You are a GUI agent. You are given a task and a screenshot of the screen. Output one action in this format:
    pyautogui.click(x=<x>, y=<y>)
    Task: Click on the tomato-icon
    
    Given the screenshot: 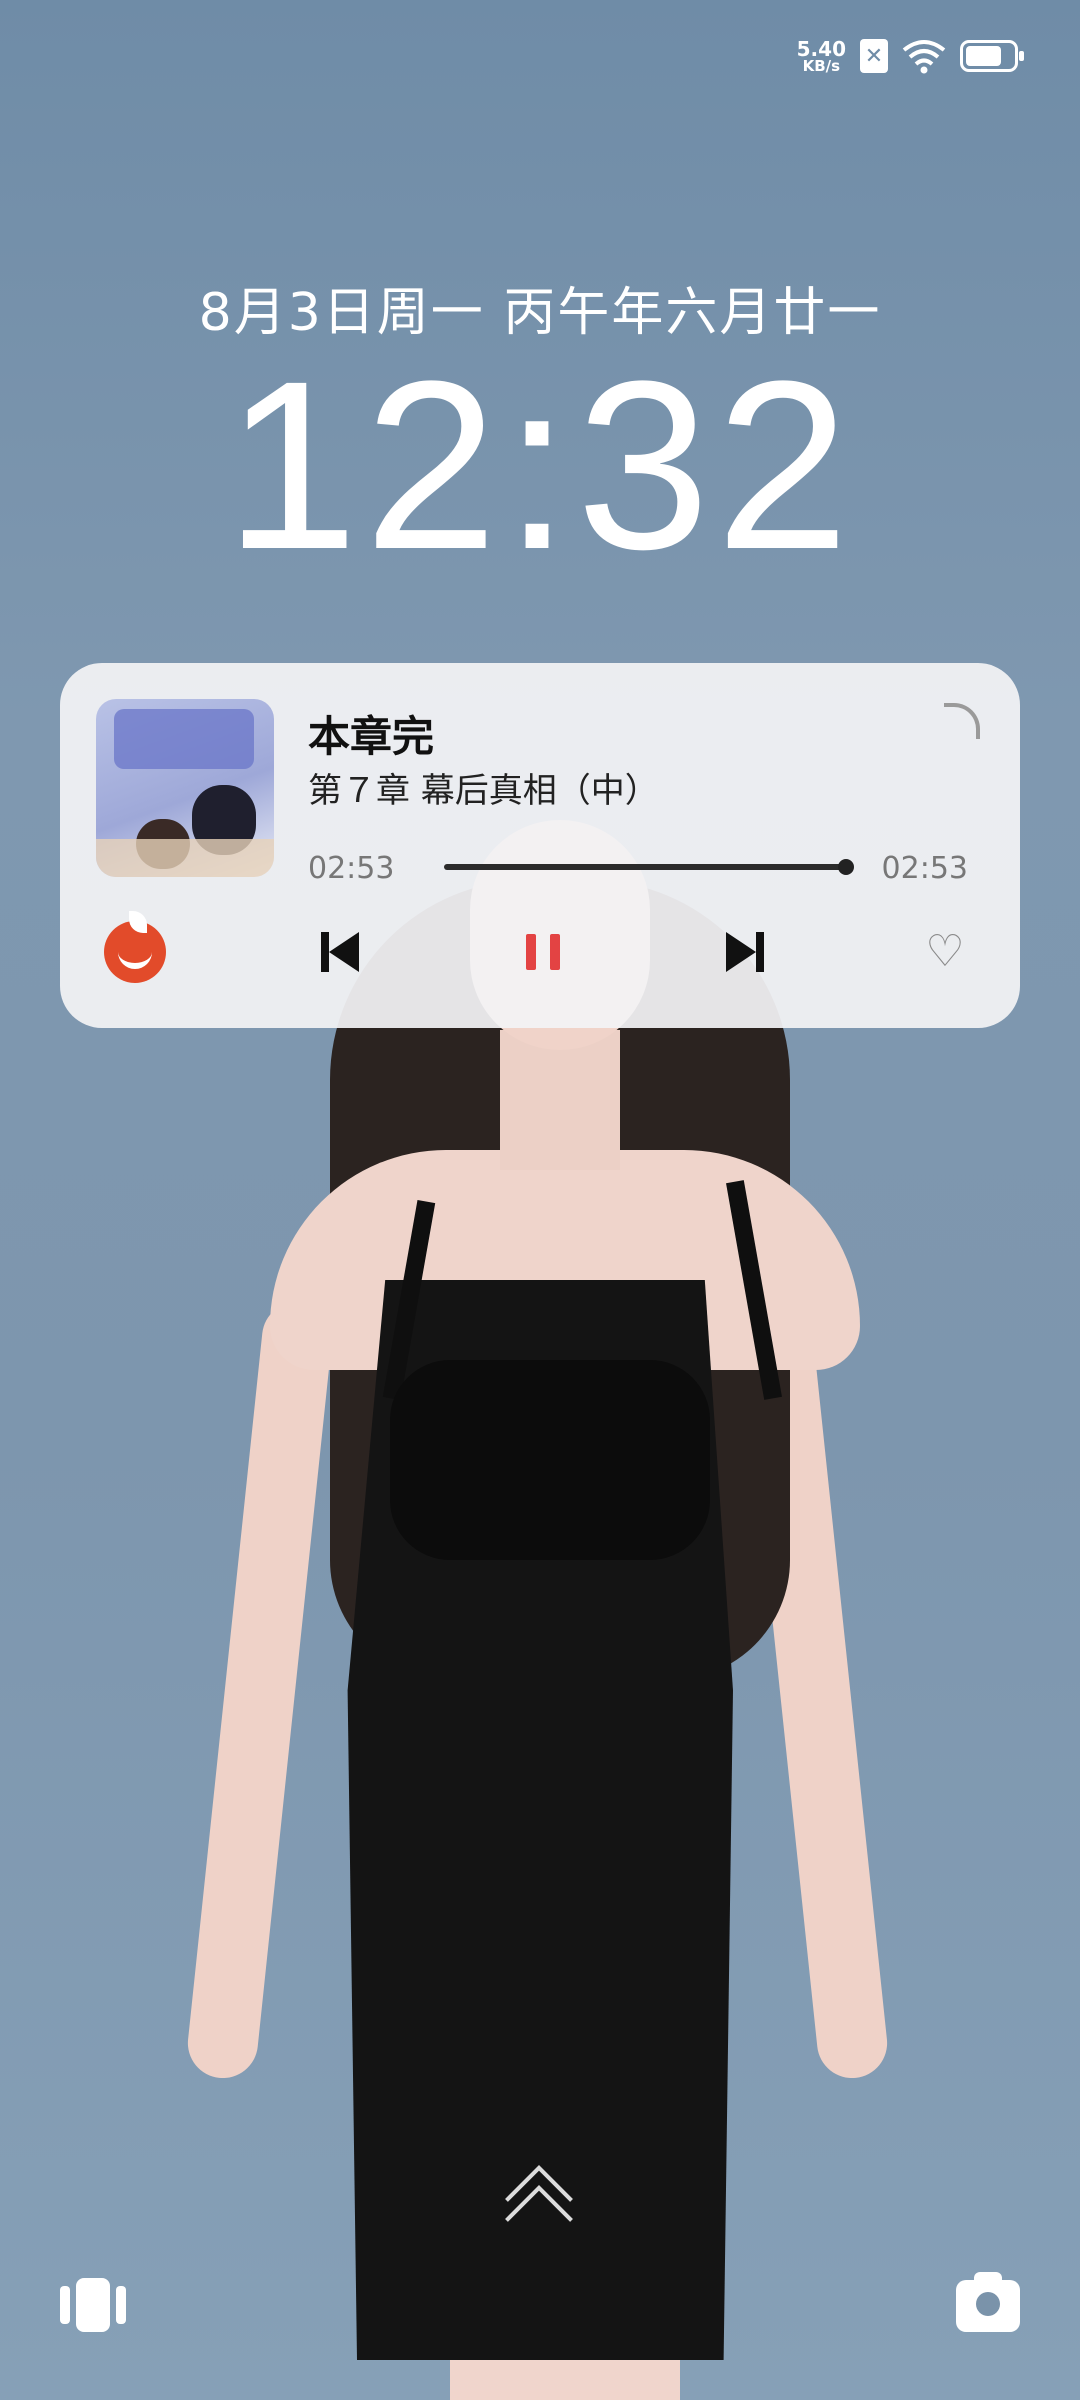 What is the action you would take?
    pyautogui.click(x=135, y=947)
    